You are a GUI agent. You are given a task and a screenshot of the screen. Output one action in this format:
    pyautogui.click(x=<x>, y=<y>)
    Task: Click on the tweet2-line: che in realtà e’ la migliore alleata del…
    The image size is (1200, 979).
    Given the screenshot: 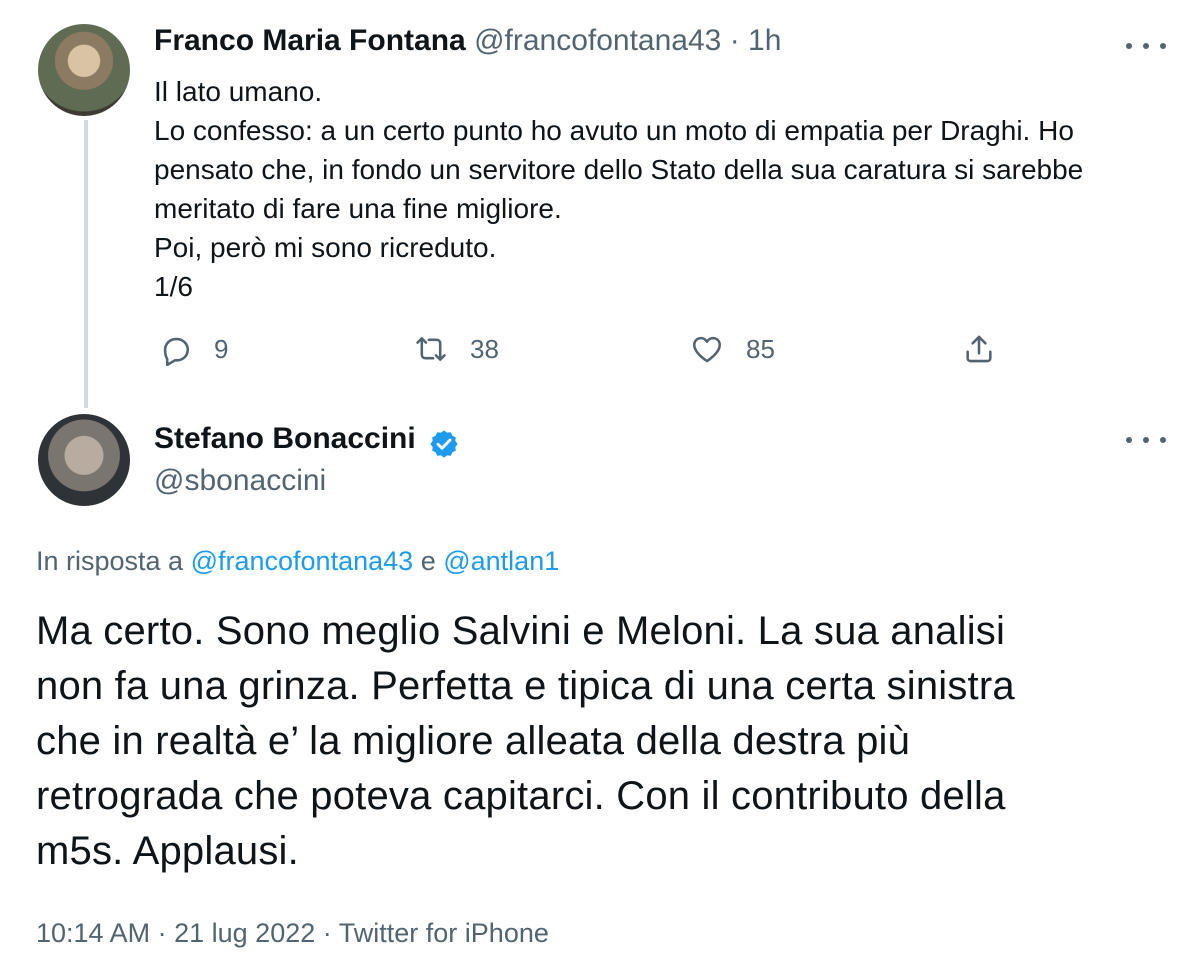 What is the action you would take?
    pyautogui.click(x=473, y=741)
    